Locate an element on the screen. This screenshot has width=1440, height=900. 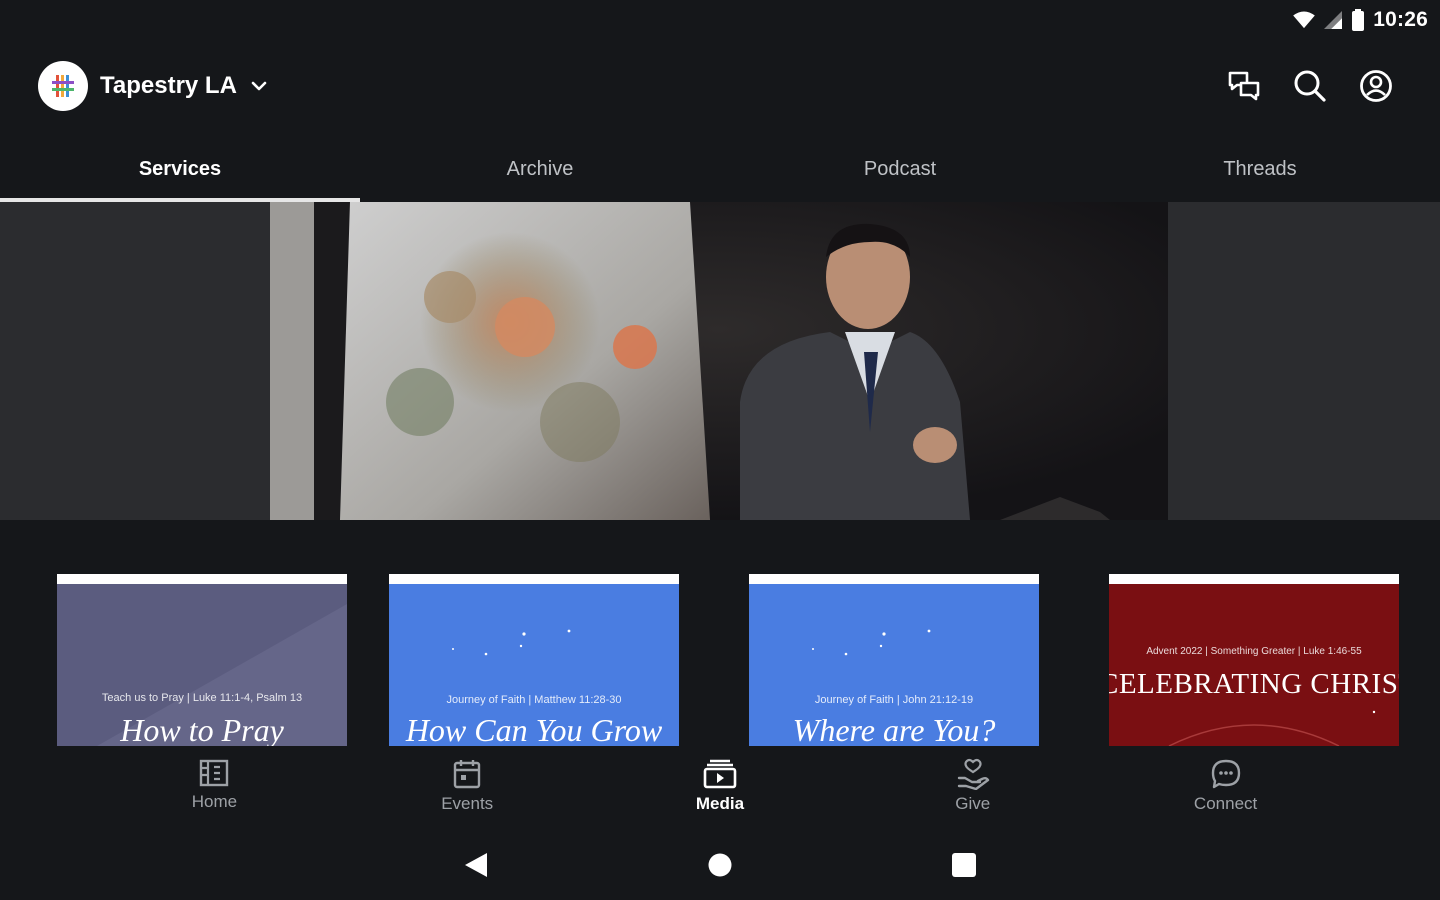
sermon-meta: Journey of Faith | John 21:12-19 is located at coordinates (894, 700).